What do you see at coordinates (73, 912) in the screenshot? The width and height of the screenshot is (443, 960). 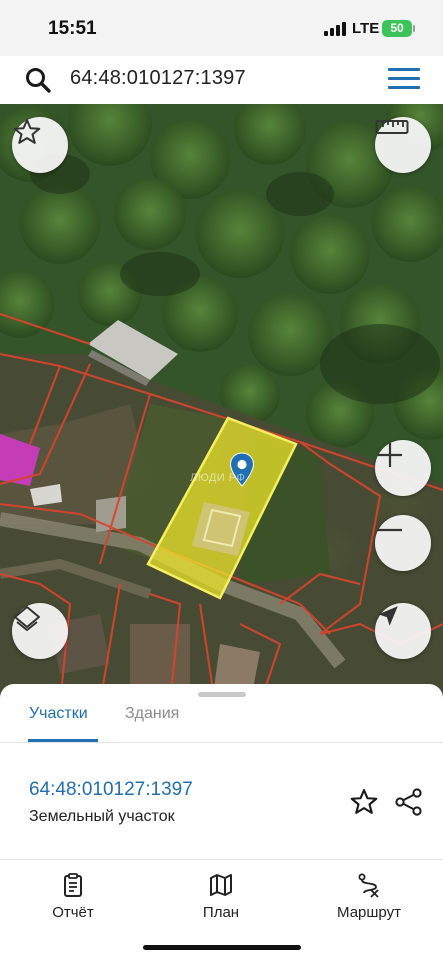 I see `nav-report-label: Отчёт` at bounding box center [73, 912].